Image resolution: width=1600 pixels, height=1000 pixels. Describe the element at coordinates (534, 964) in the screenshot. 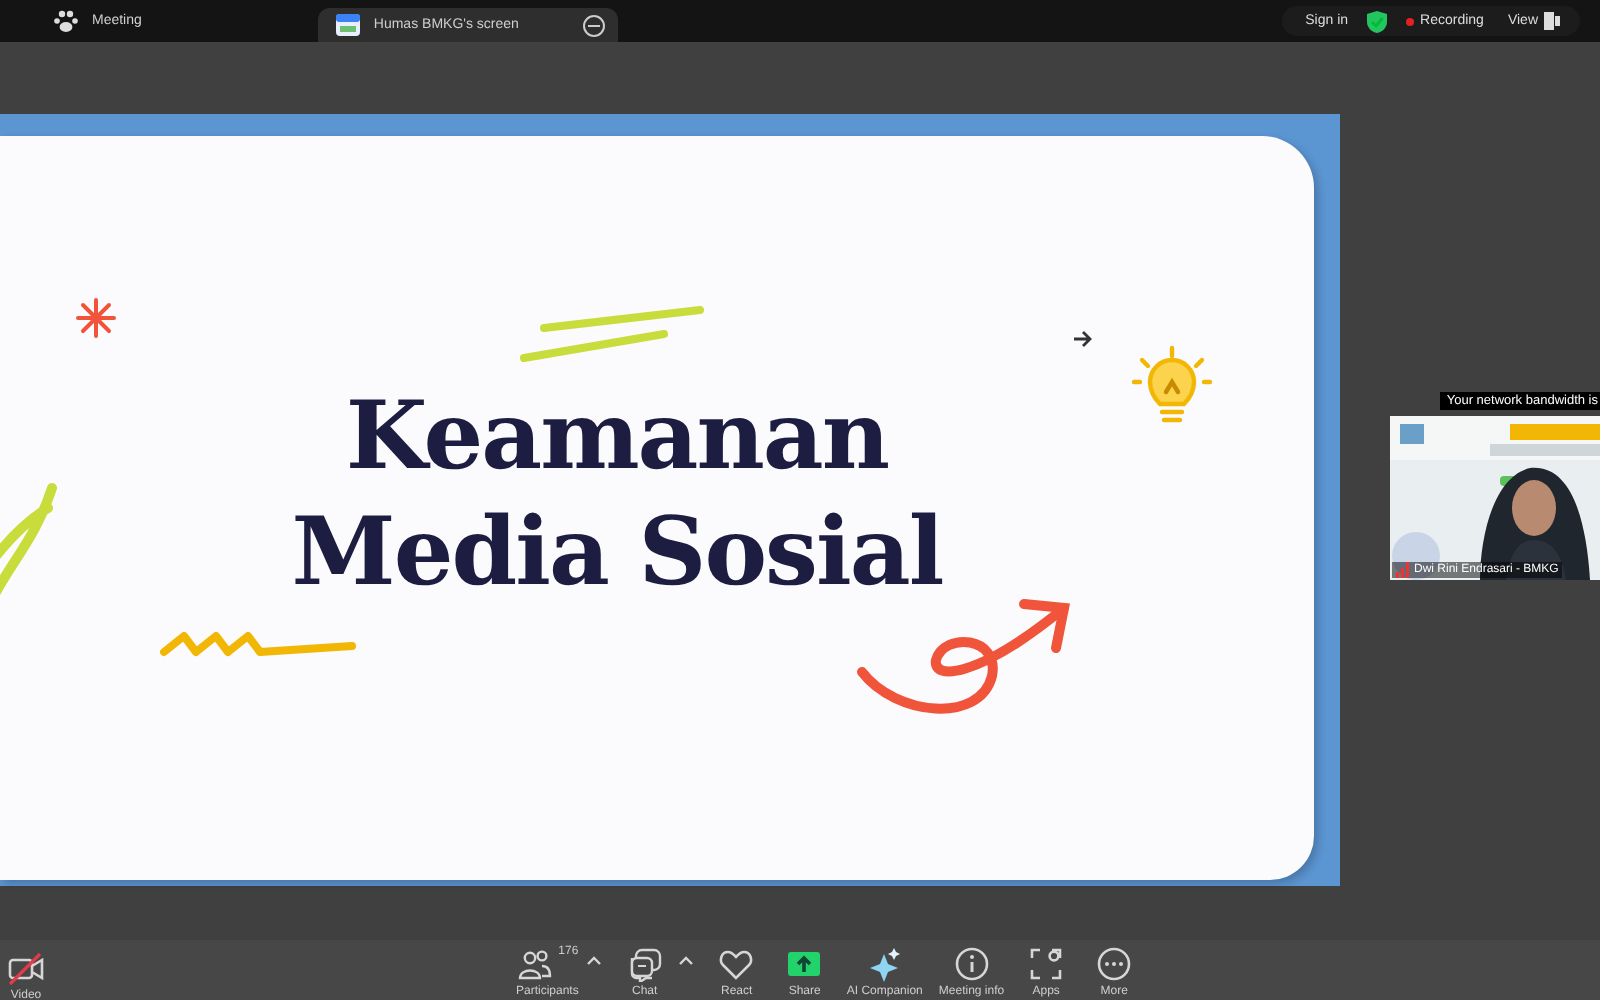

I see `people-icon` at that location.